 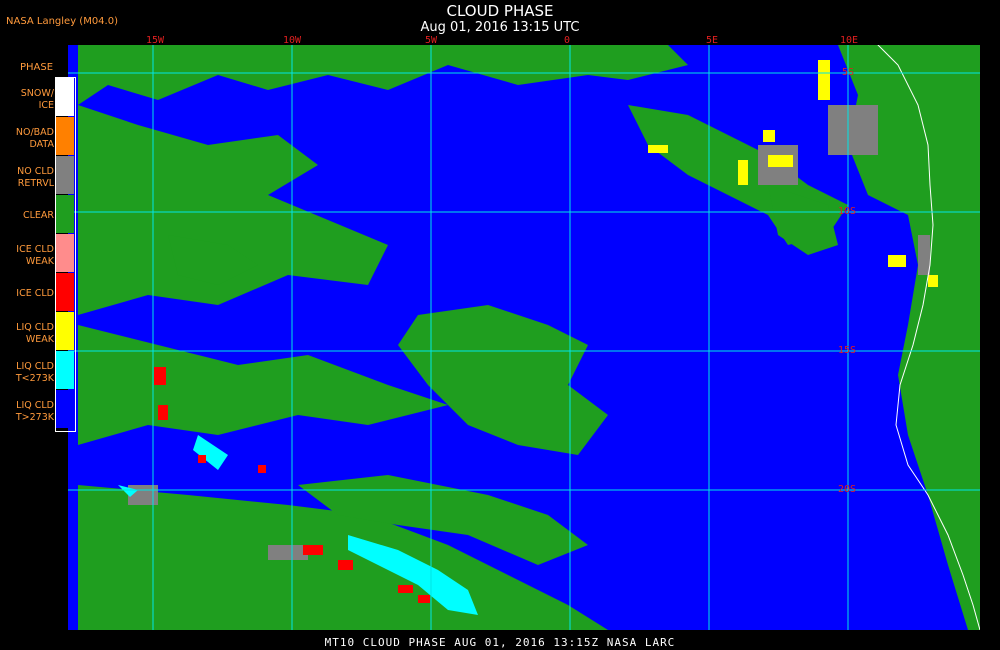 What do you see at coordinates (38, 215) in the screenshot?
I see `legend-label: CLEAR` at bounding box center [38, 215].